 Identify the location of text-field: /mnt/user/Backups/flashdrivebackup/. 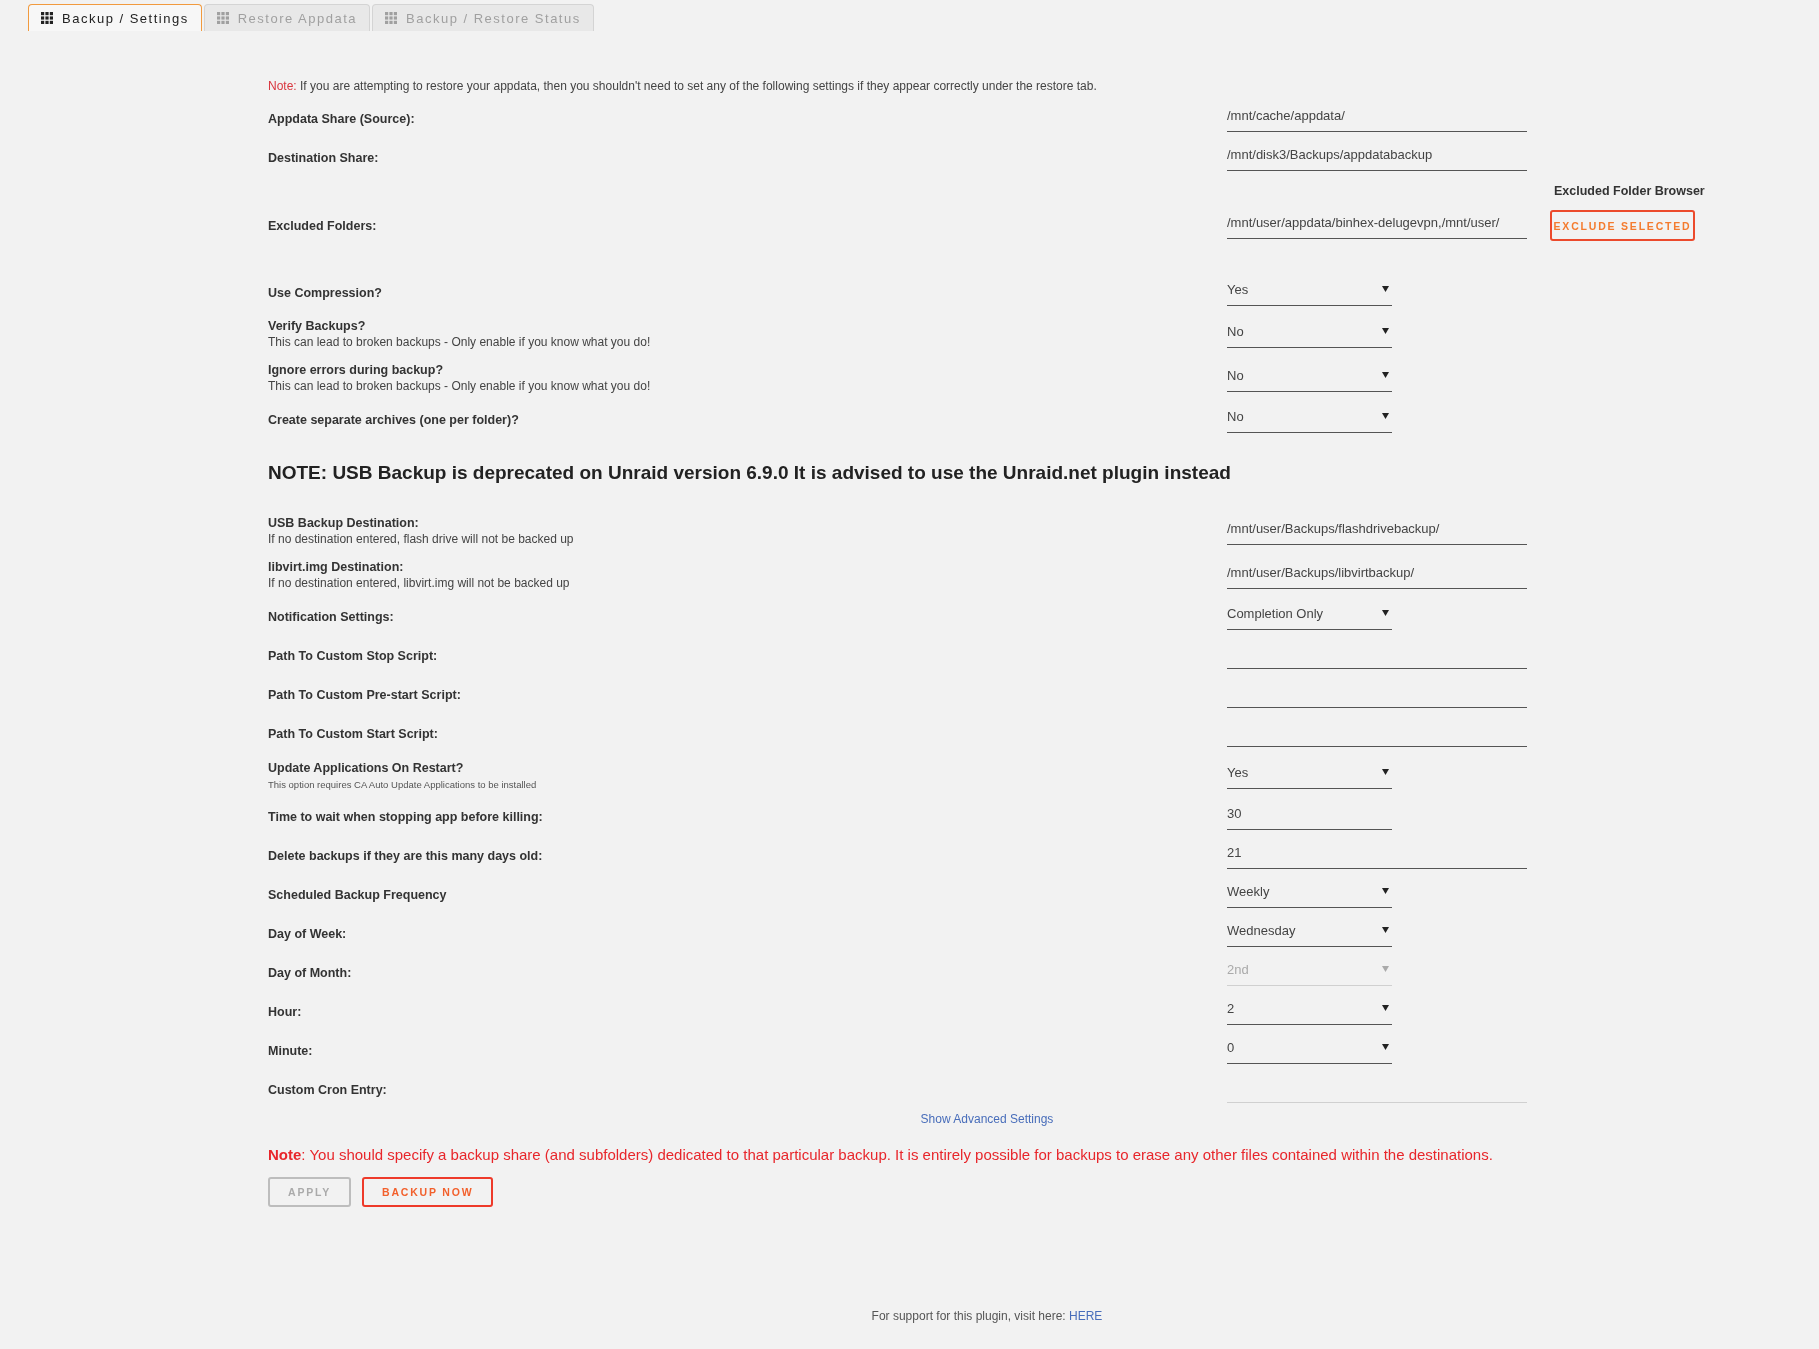
(1377, 531).